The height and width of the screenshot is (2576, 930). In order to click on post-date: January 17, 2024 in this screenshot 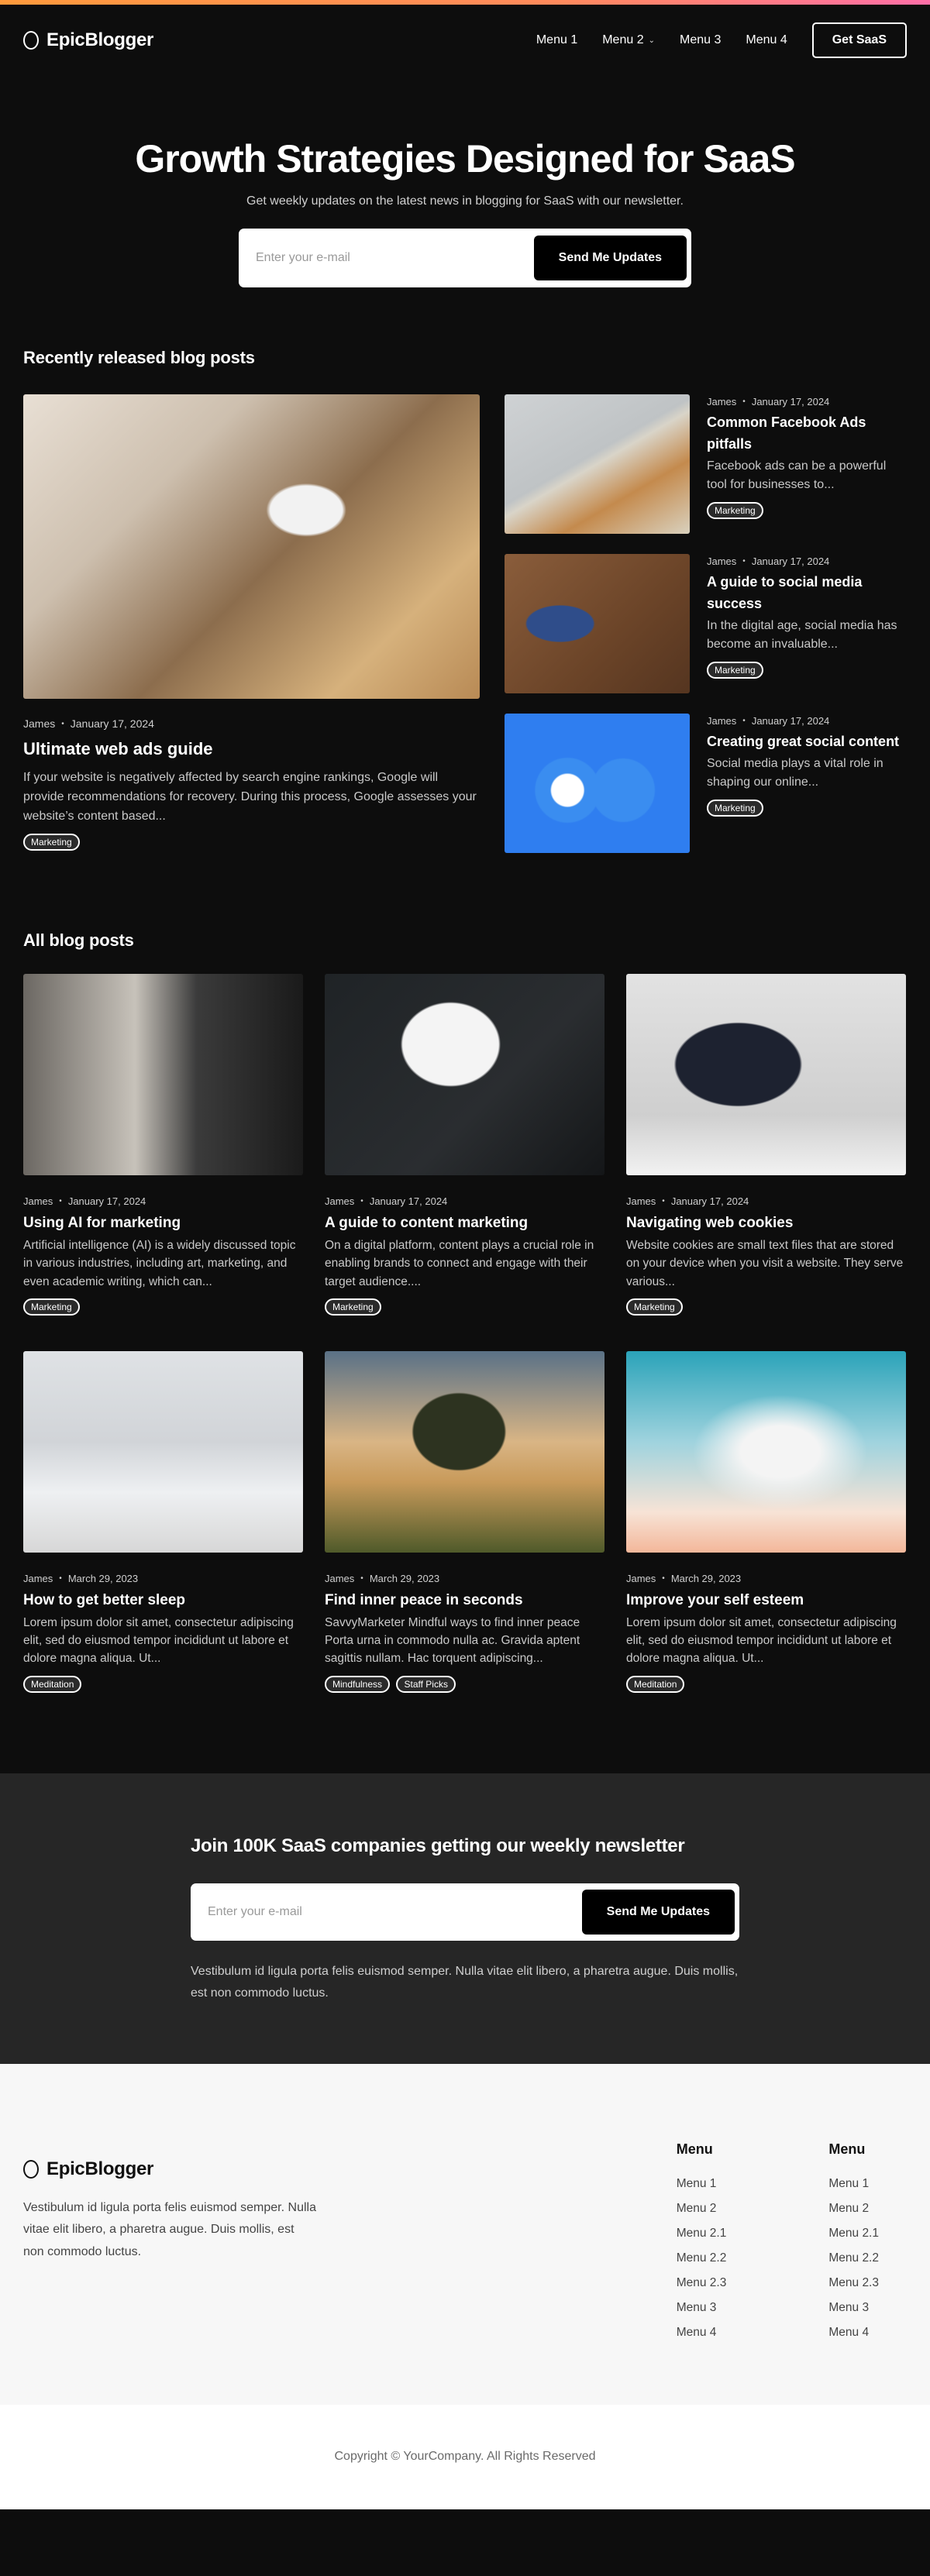, I will do `click(790, 721)`.